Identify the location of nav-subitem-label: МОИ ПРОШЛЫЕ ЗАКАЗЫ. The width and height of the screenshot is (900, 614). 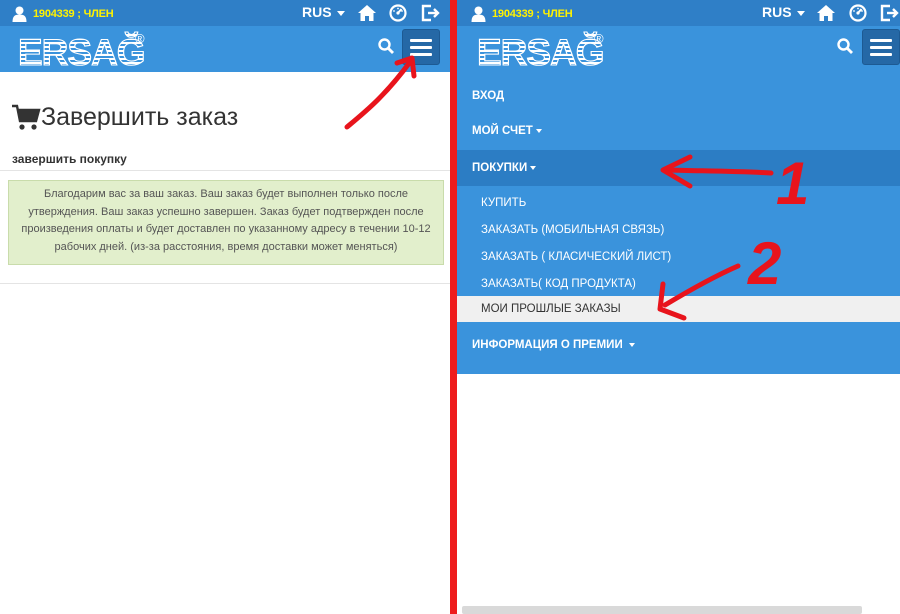
(551, 309).